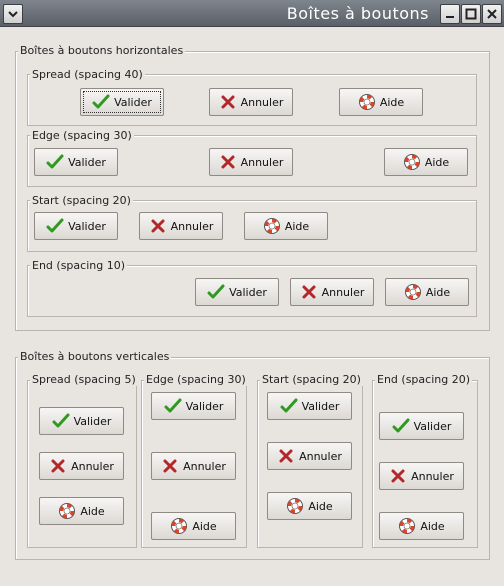  I want to click on window-menu-button, so click(13, 14).